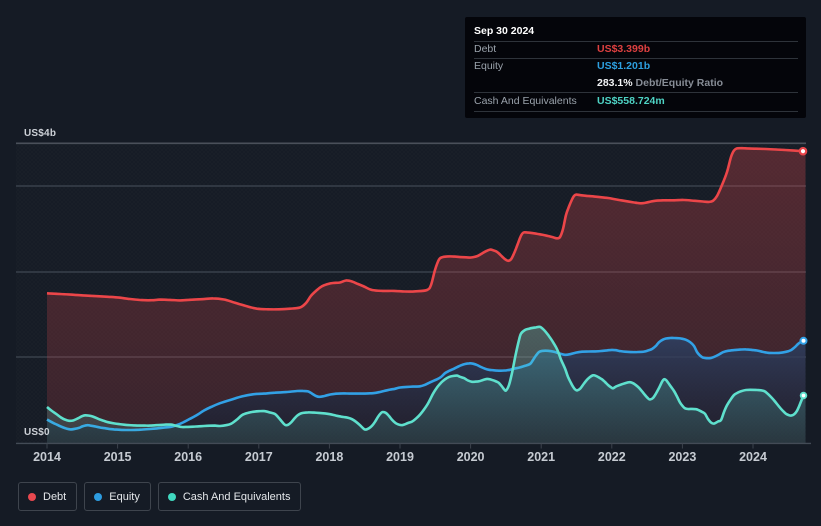 The image size is (821, 526). Describe the element at coordinates (541, 457) in the screenshot. I see `svg-text: 2021` at that location.